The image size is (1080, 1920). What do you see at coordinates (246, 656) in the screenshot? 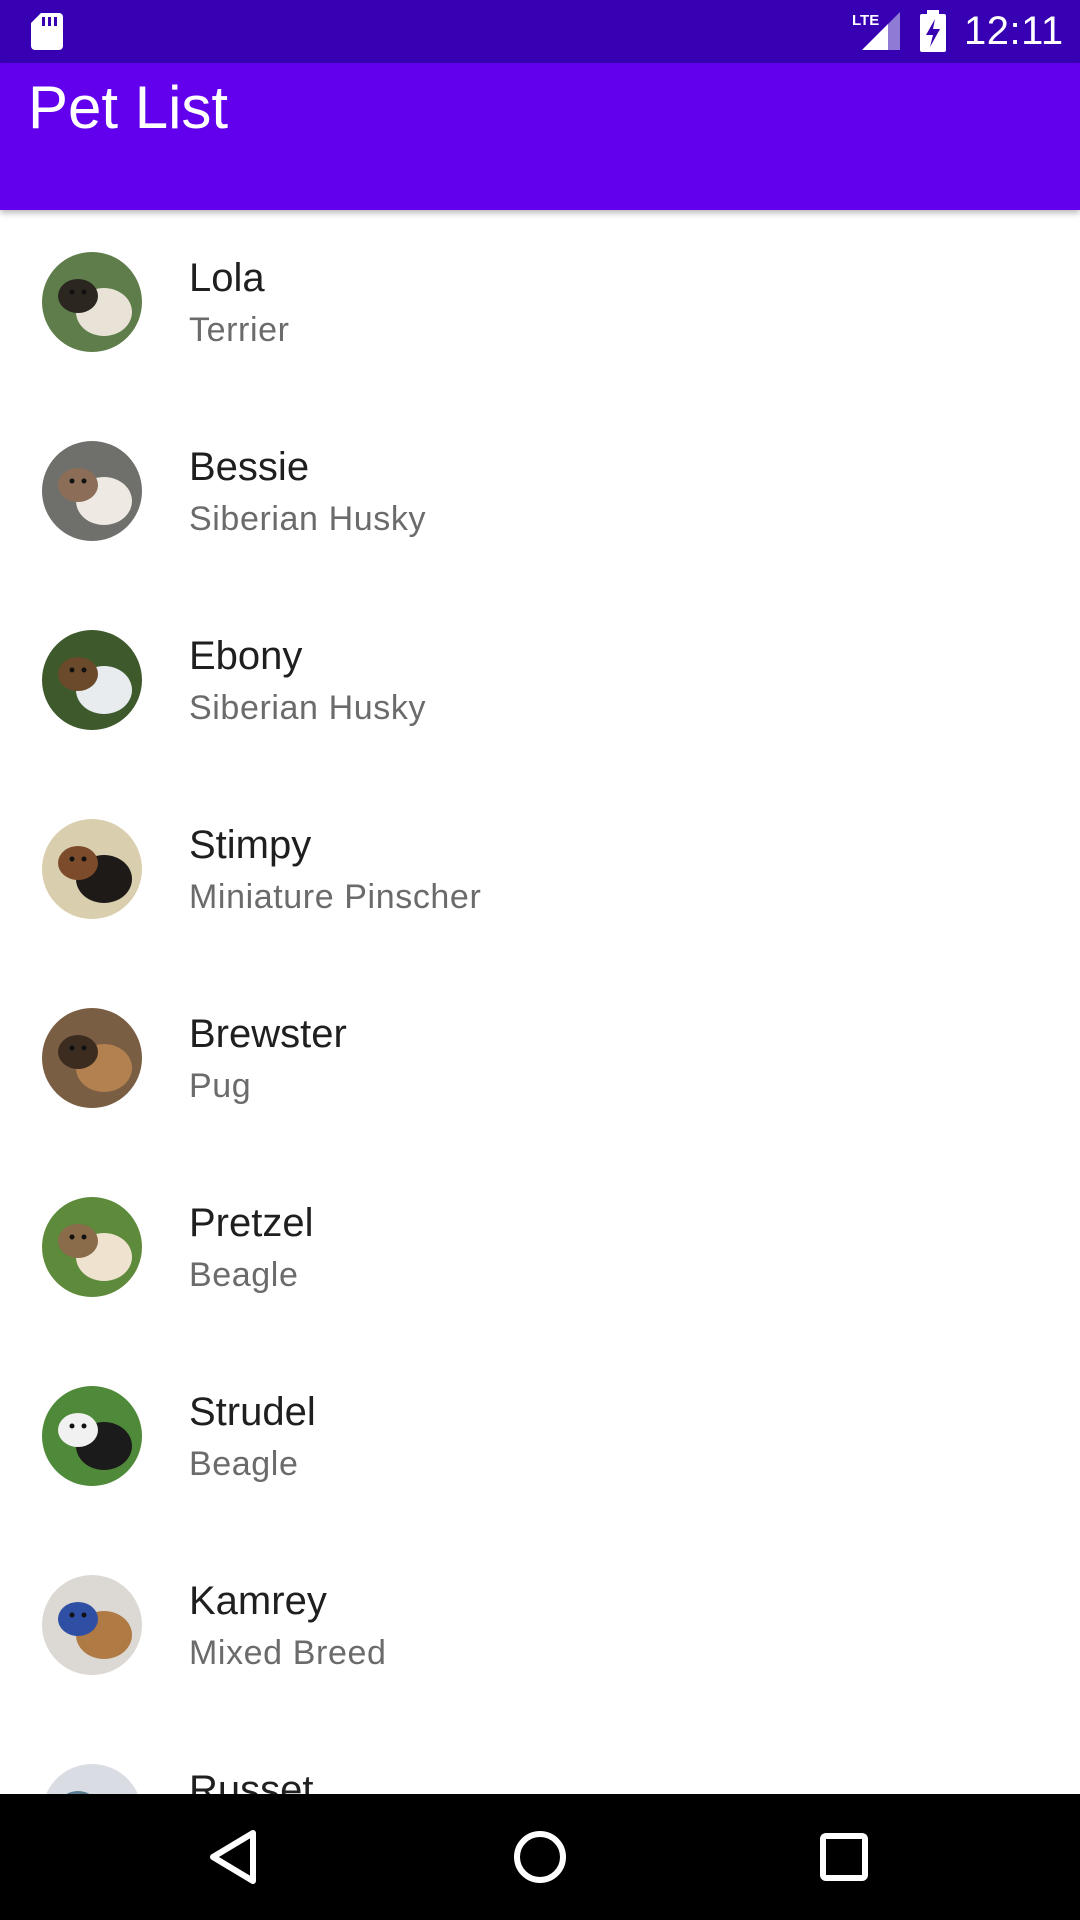
I see `pet-name: Ebony` at bounding box center [246, 656].